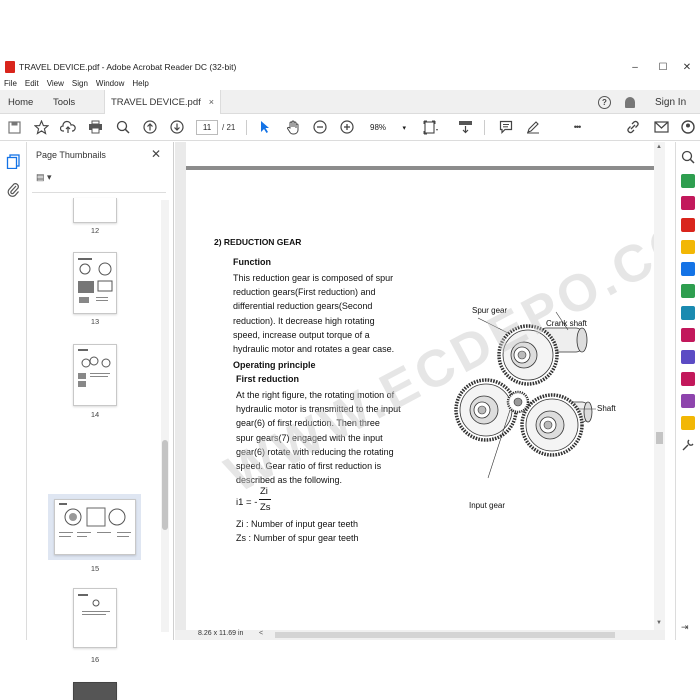  What do you see at coordinates (265, 507) in the screenshot?
I see `formula-denominator: Zs` at bounding box center [265, 507].